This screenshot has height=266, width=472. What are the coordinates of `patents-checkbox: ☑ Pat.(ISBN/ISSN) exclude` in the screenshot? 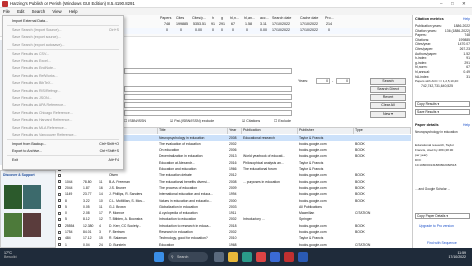 It's located at (192, 121).